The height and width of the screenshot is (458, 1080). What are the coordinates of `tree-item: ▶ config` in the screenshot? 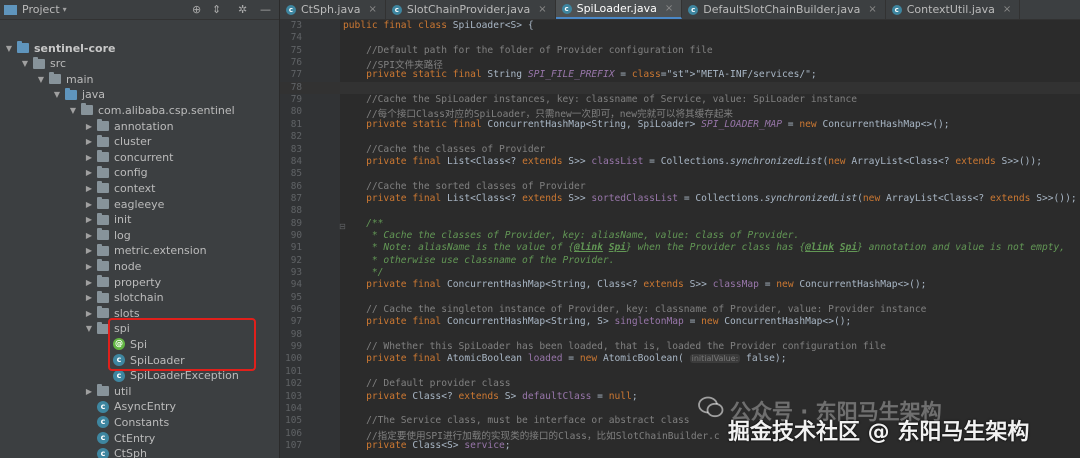 It's located at (116, 173).